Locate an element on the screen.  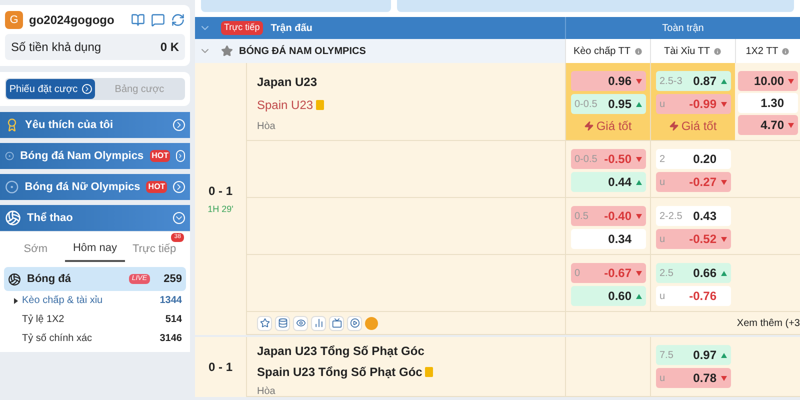
column-header: 1X2 TT is located at coordinates (767, 51).